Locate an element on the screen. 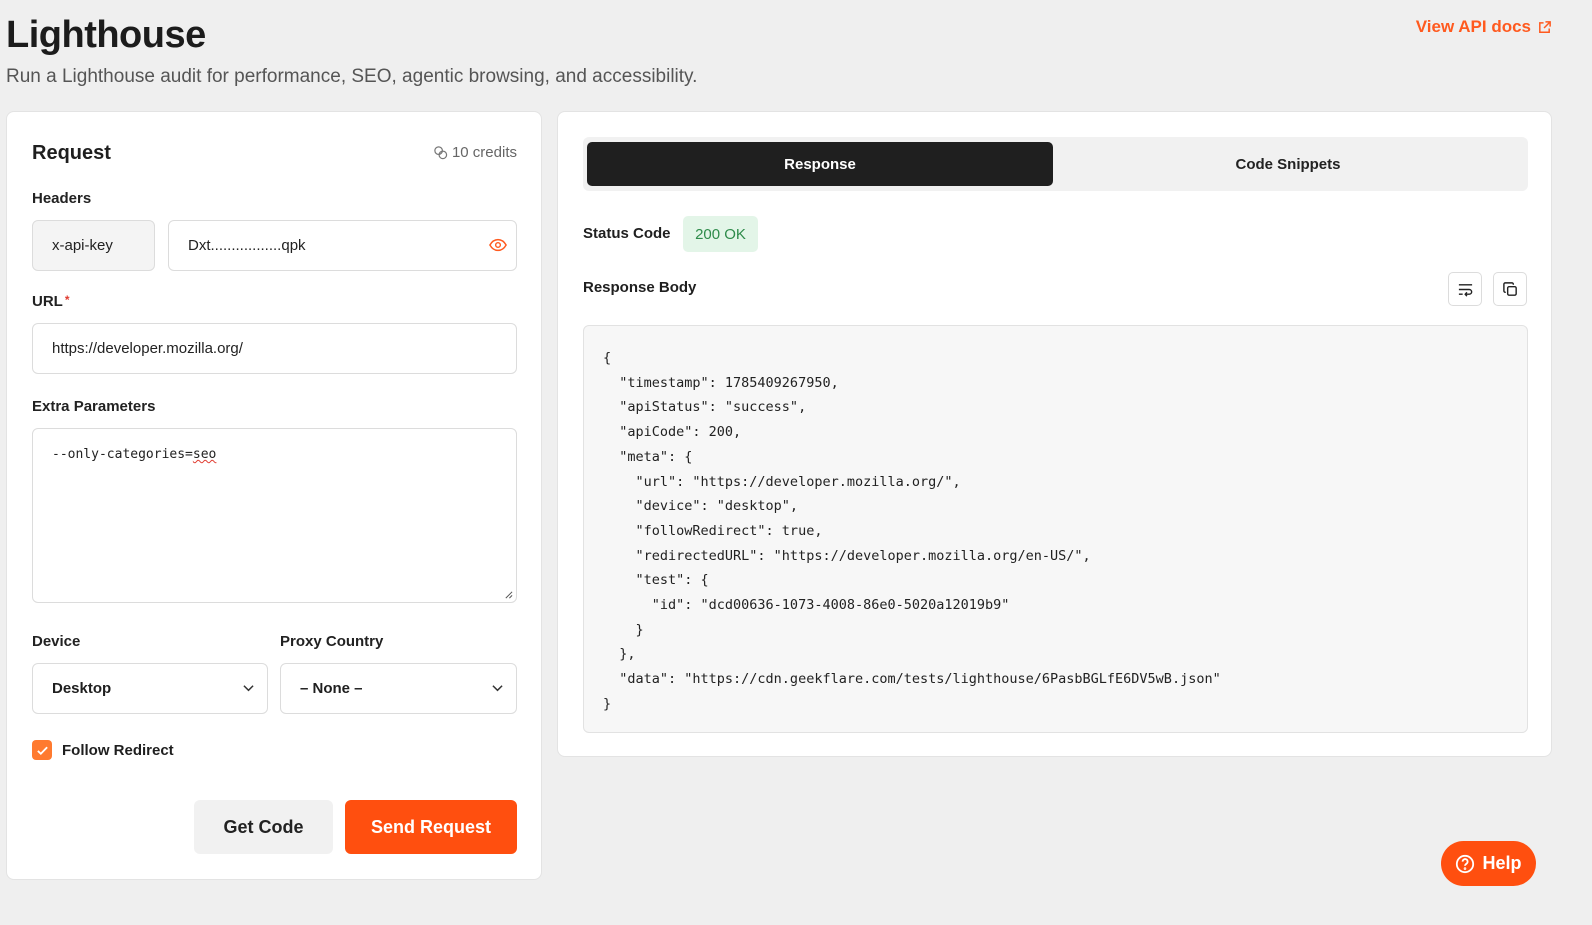 The image size is (1592, 925). copy-button is located at coordinates (1510, 289).